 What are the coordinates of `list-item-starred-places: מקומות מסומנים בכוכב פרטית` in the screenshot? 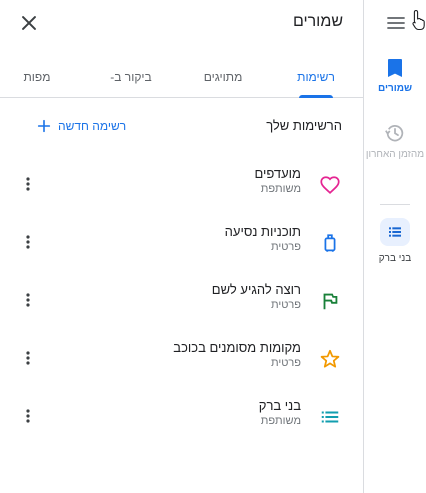 It's located at (181, 357).